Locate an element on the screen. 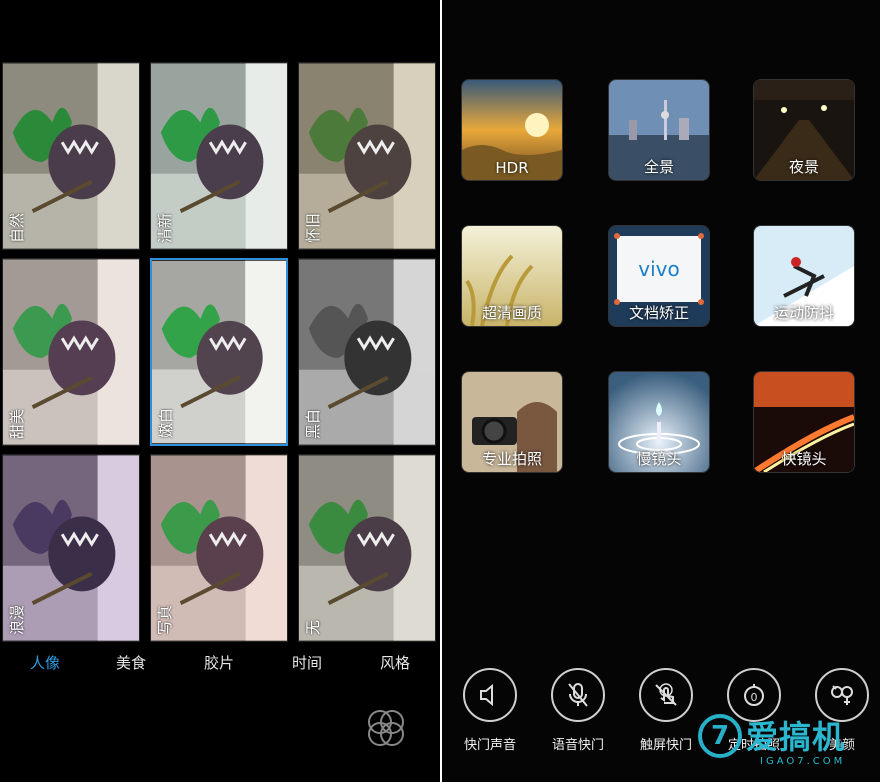 This screenshot has width=880, height=782. control-label: 语音快门 is located at coordinates (577, 745).